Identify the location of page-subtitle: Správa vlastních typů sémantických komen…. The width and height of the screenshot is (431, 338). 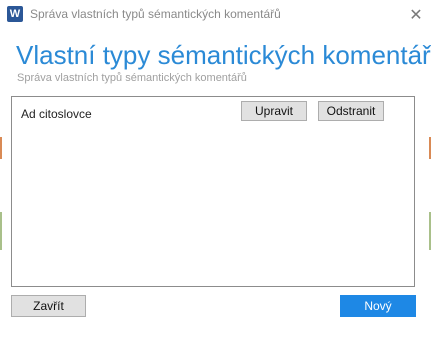
(132, 78).